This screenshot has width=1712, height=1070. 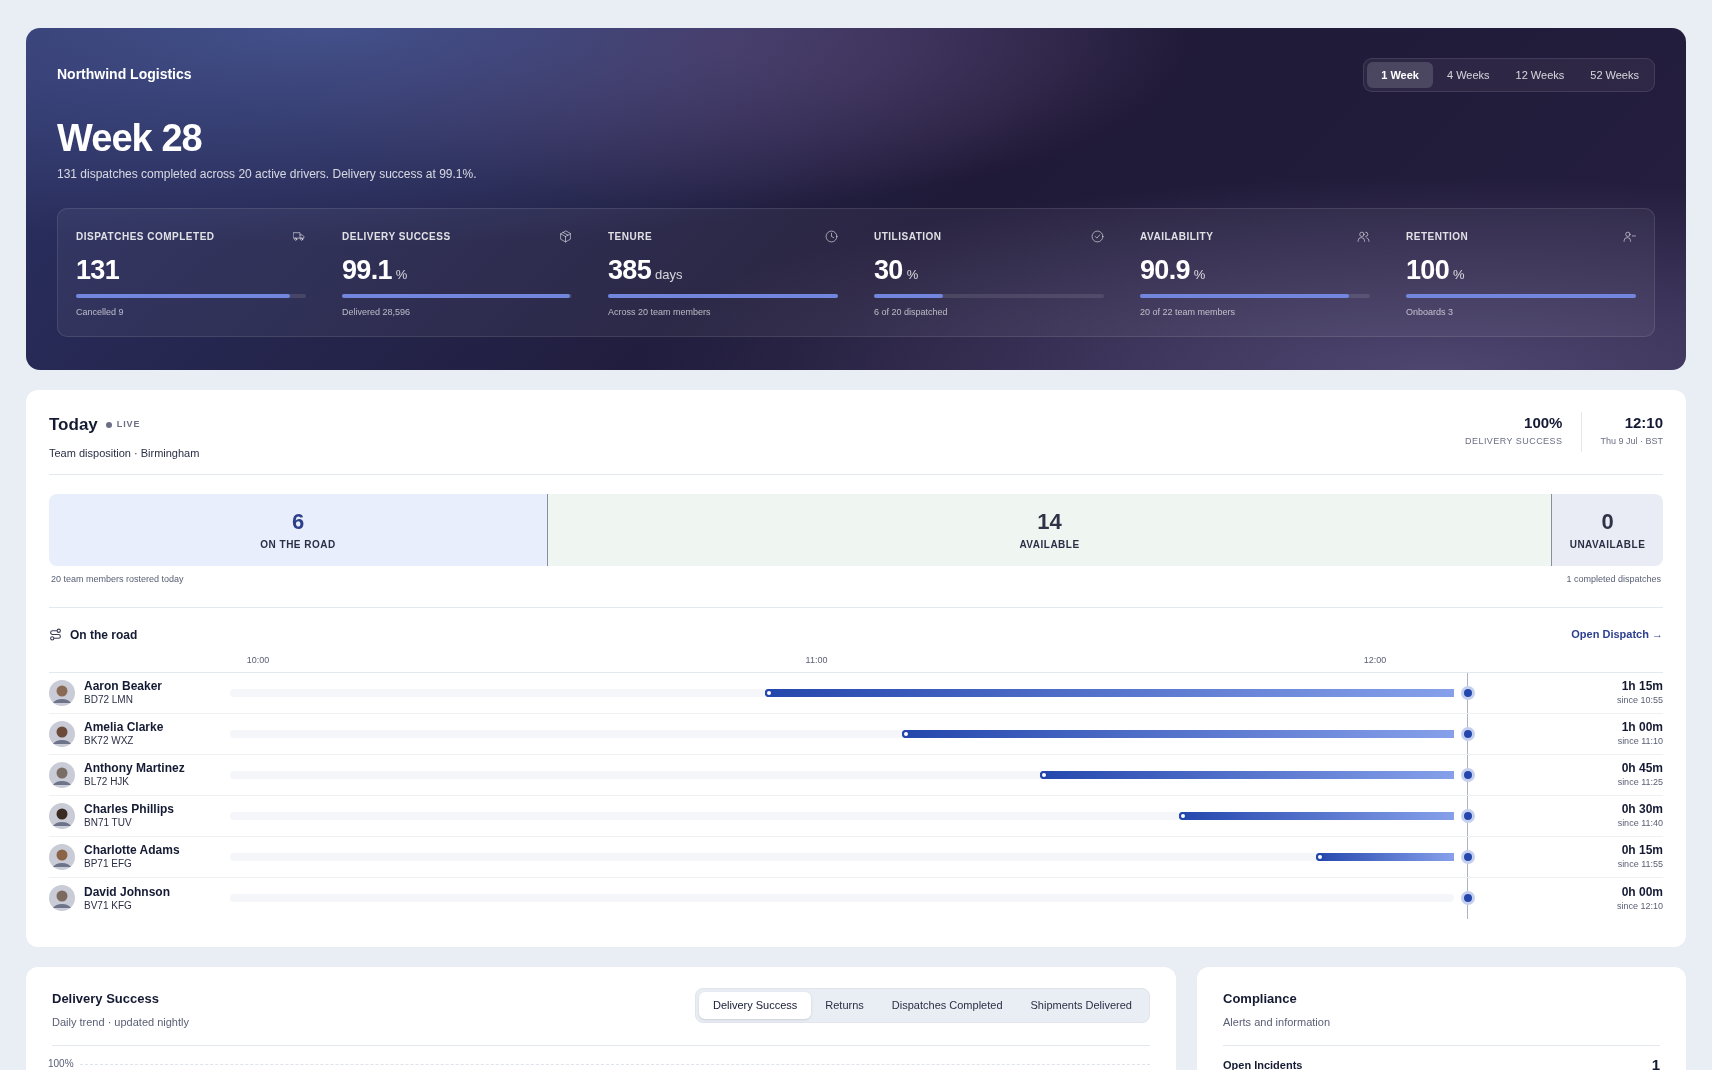 I want to click on stat-value: 99.1, so click(x=367, y=270).